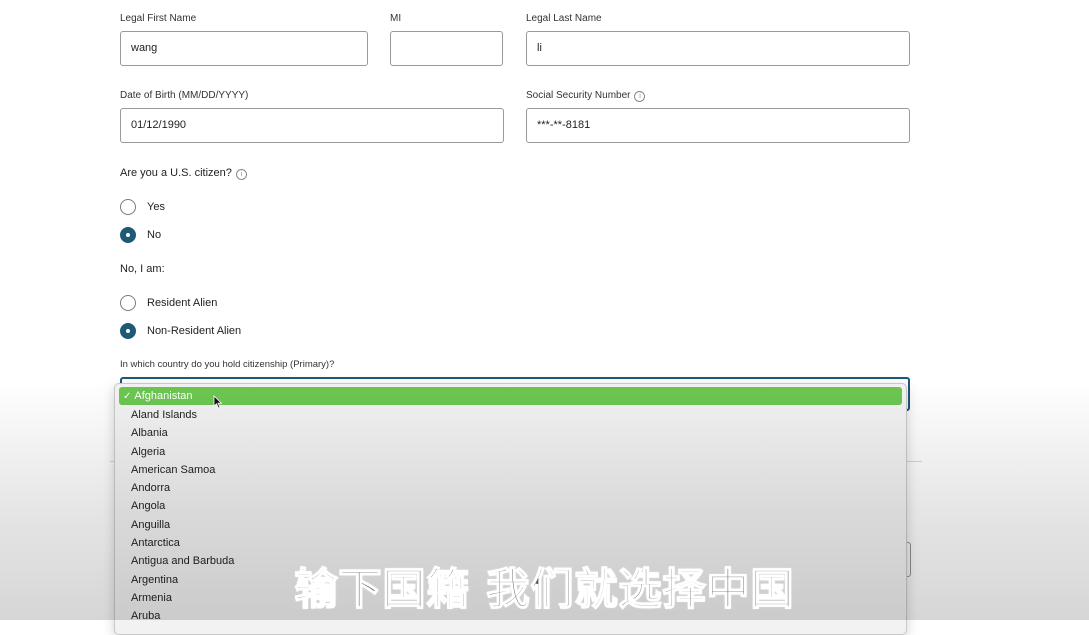 This screenshot has width=1089, height=635. I want to click on first-name-label: Legal First Name, so click(158, 18).